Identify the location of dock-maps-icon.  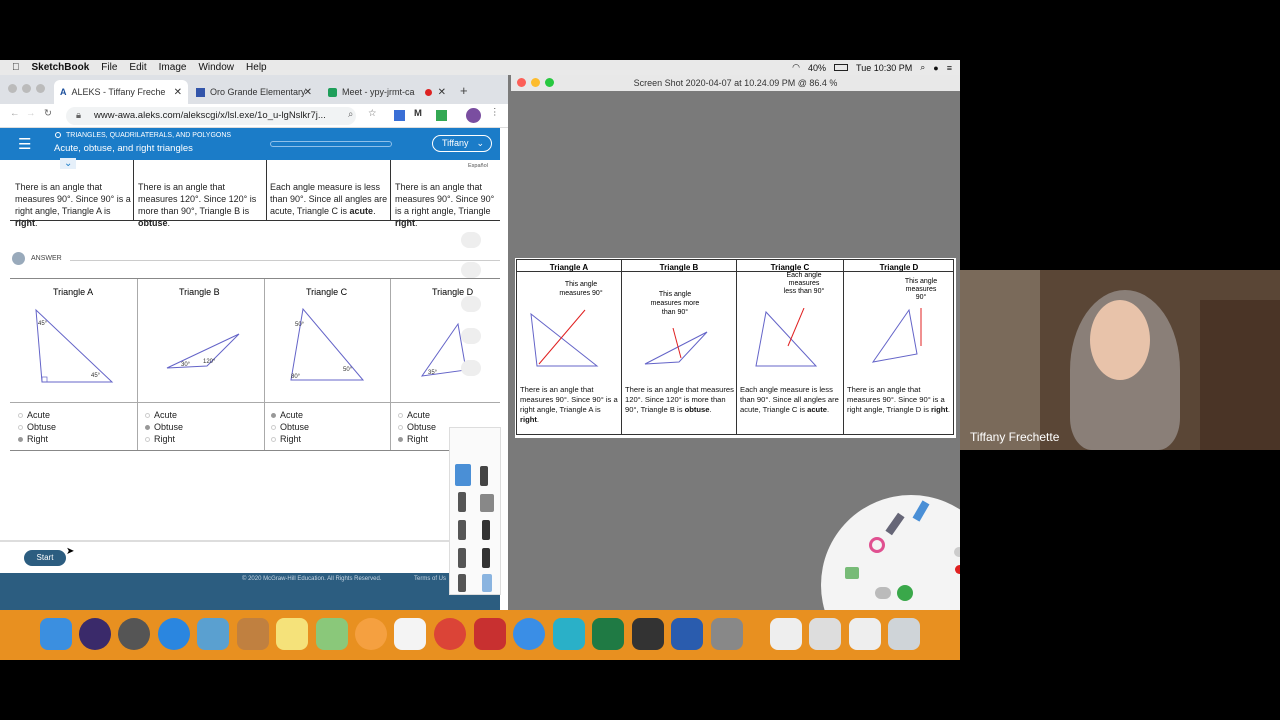
(332, 634).